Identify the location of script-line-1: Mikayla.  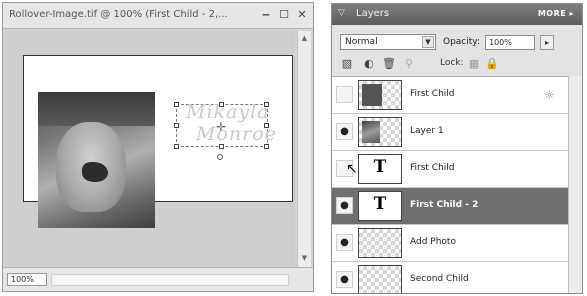
(228, 112).